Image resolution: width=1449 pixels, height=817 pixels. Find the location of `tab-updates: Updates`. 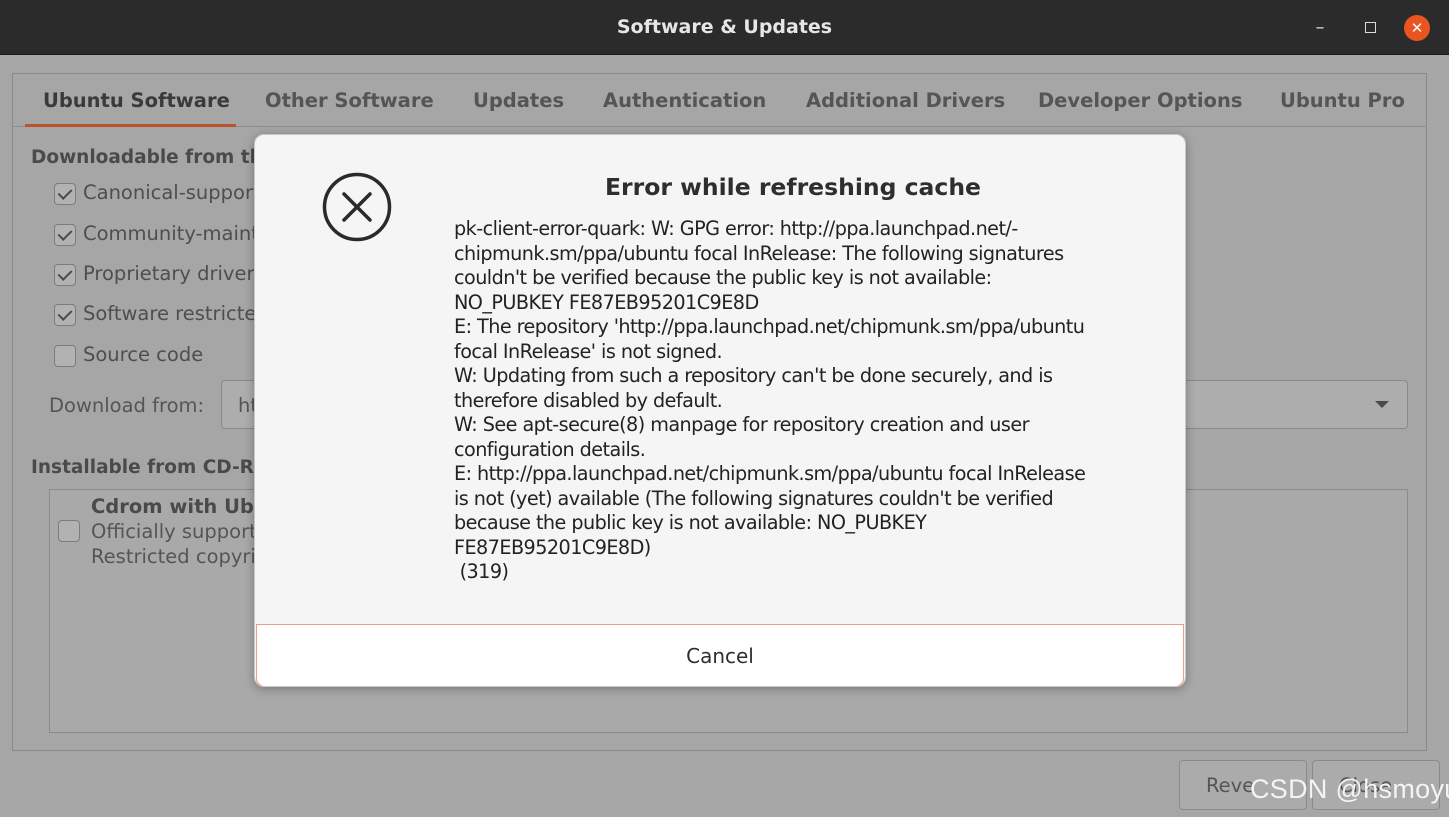

tab-updates: Updates is located at coordinates (518, 100).